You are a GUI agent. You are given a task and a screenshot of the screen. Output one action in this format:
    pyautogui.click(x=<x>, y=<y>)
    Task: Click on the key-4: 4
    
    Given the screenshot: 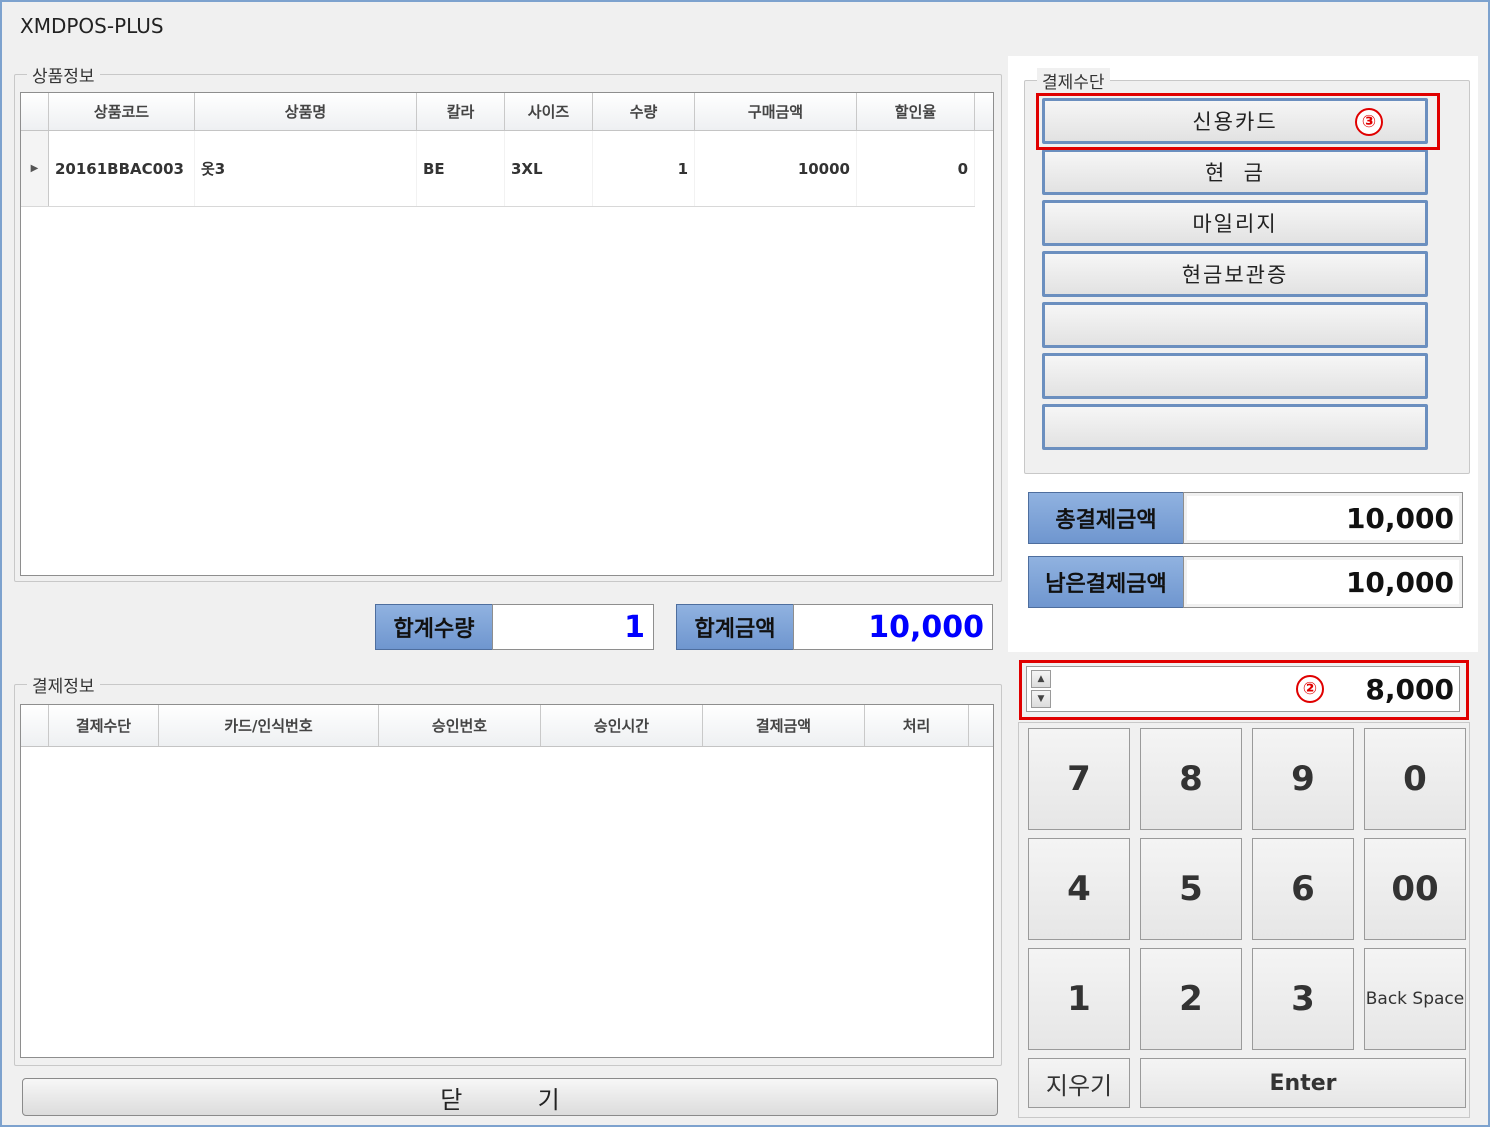 What is the action you would take?
    pyautogui.click(x=1079, y=889)
    